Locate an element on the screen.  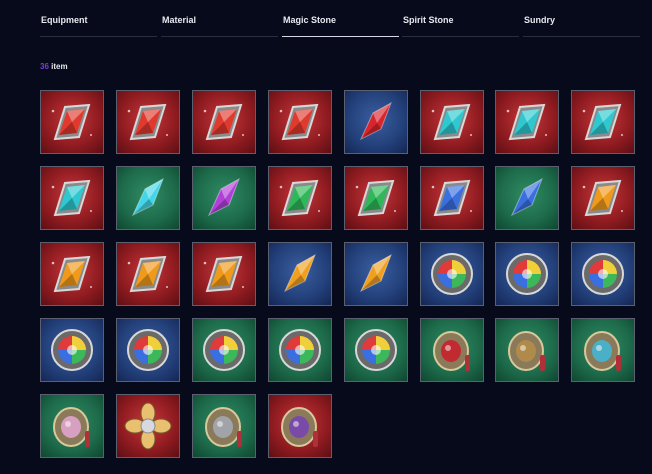
item-count-label: item is located at coordinates (59, 66).